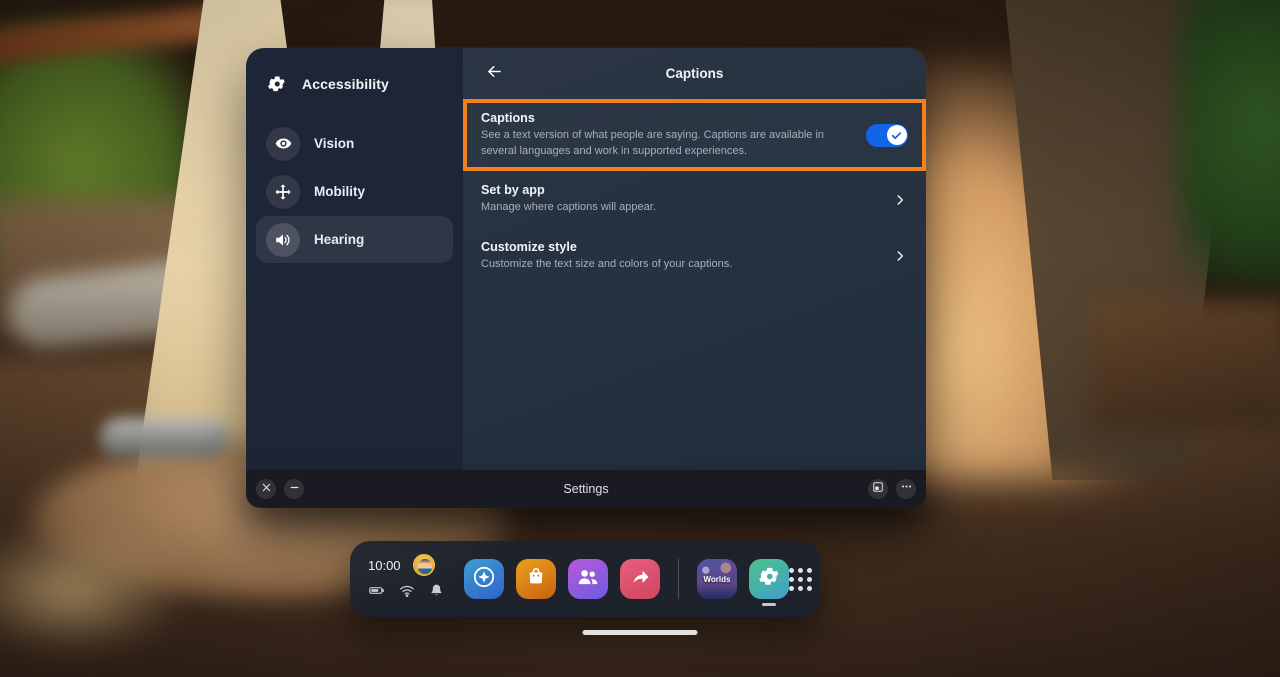  What do you see at coordinates (277, 84) in the screenshot?
I see `gear-icon` at bounding box center [277, 84].